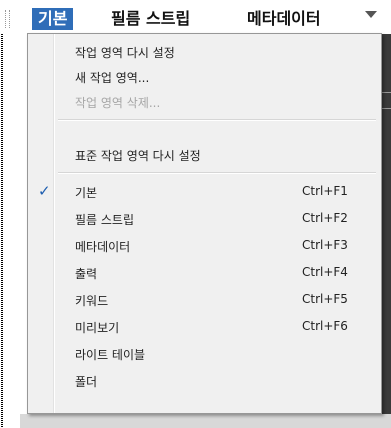  Describe the element at coordinates (44, 191) in the screenshot. I see `checkmark-icon: ✓` at that location.